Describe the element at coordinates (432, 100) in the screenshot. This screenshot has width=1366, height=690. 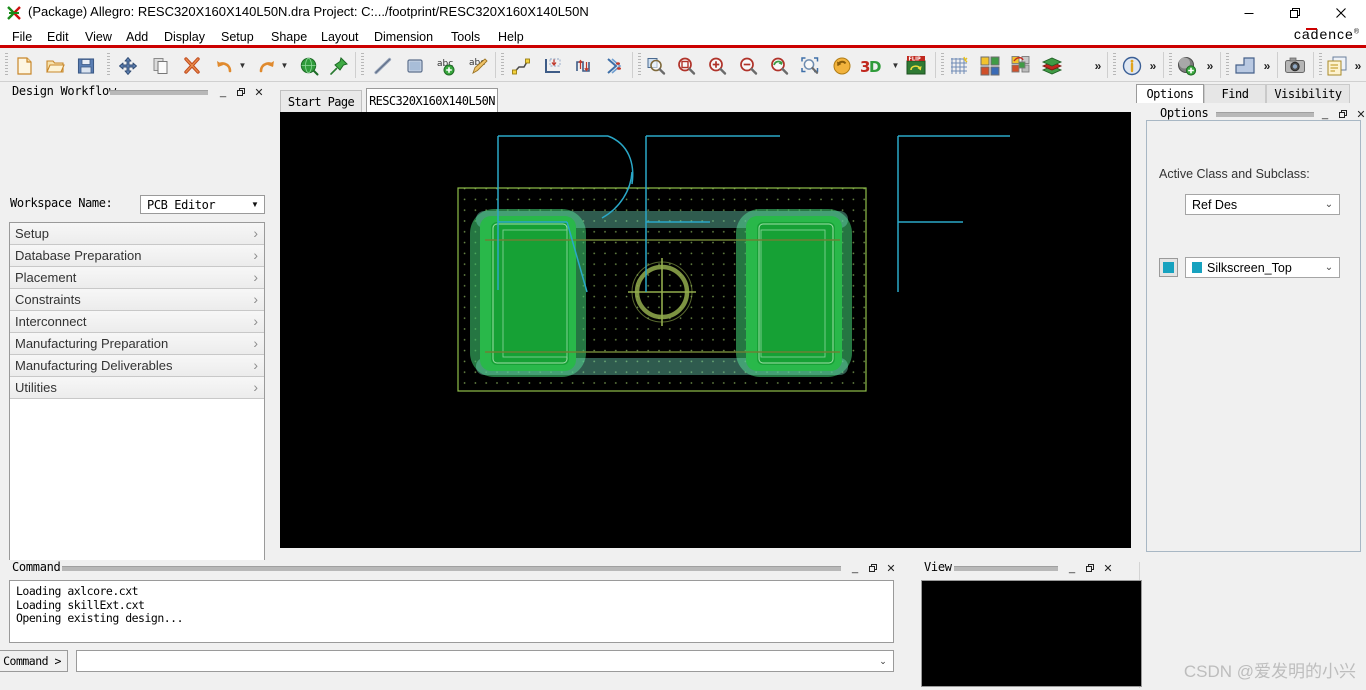
I see `tab-resc320x160x140l50n: RESC320X160X140L50N` at that location.